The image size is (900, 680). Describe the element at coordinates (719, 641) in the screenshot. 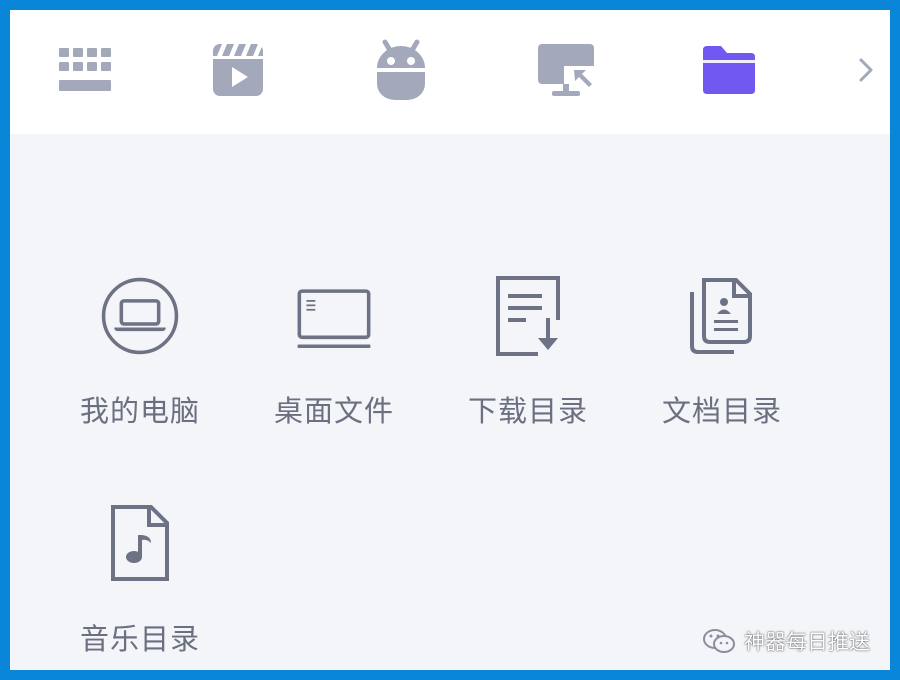

I see `wechat-icon` at that location.